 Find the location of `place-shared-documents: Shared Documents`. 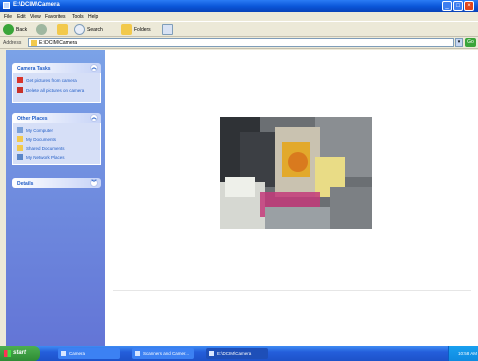

place-shared-documents: Shared Documents is located at coordinates (57, 148).